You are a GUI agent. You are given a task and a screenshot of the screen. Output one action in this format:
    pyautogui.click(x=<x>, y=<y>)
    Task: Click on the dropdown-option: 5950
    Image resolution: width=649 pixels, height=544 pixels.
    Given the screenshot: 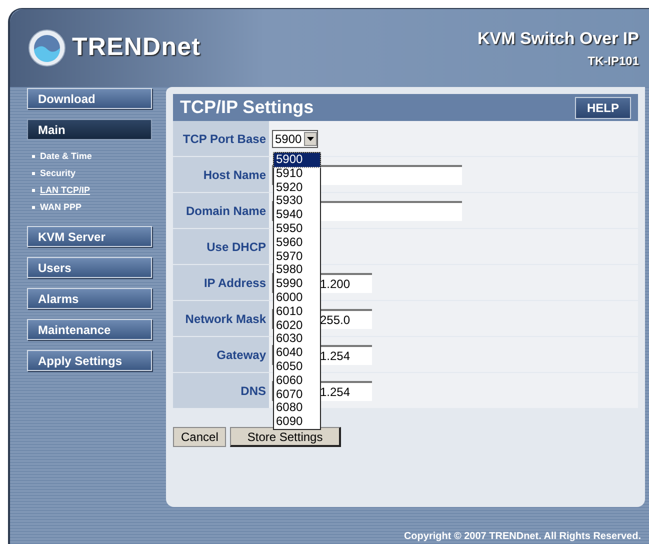 What is the action you would take?
    pyautogui.click(x=297, y=229)
    